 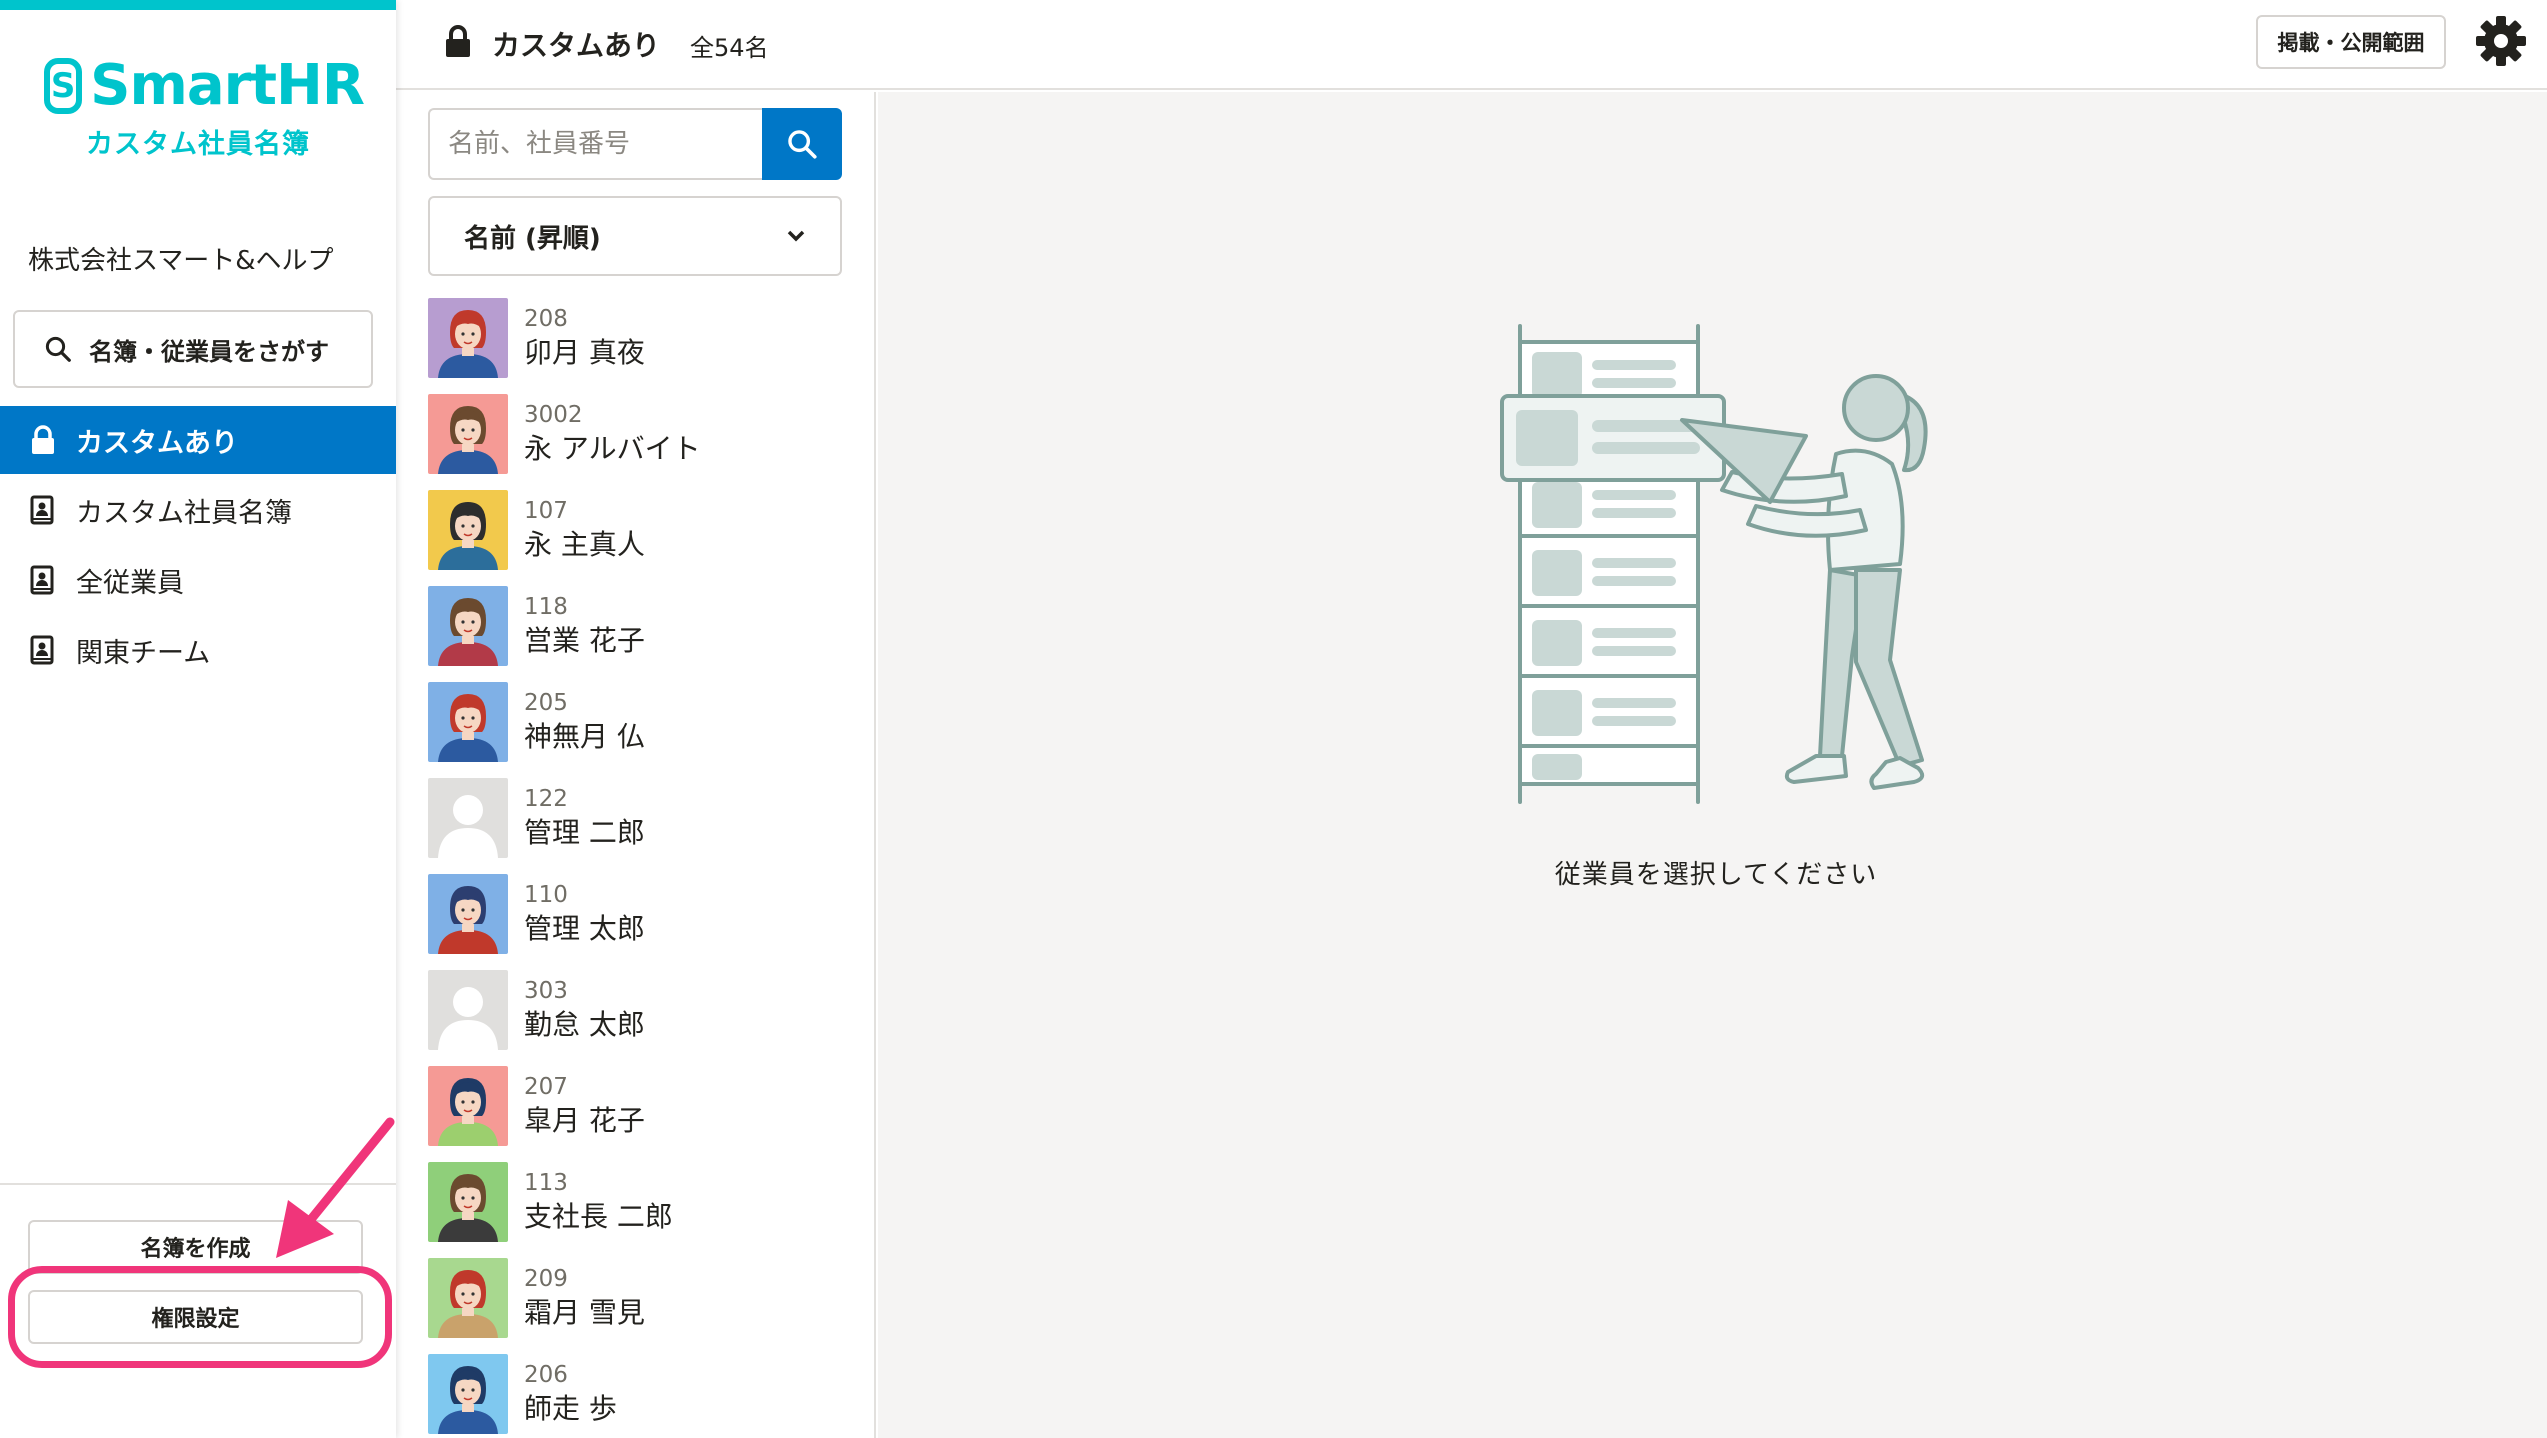 What do you see at coordinates (184, 513) in the screenshot?
I see `sidebar-item-label: カスタム社員名簿` at bounding box center [184, 513].